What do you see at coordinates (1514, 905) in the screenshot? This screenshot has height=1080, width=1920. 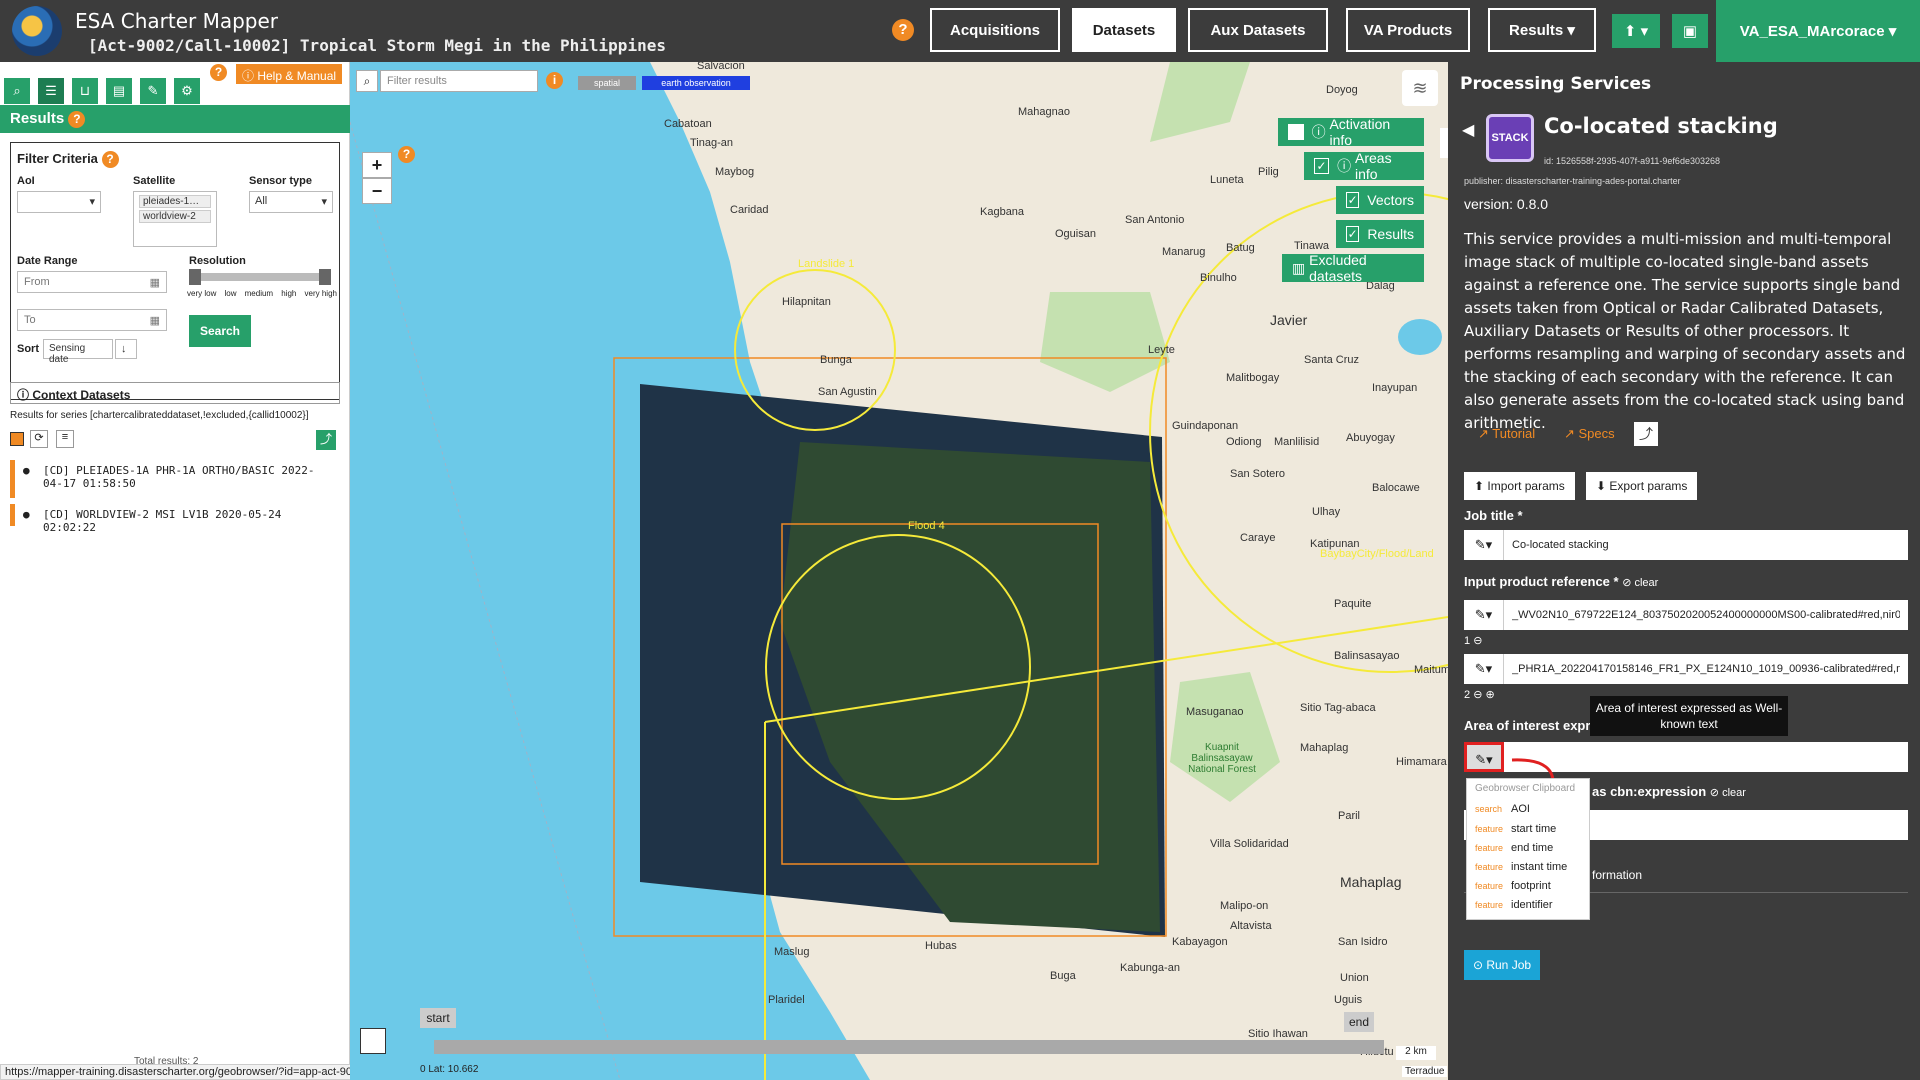 I see `dropdown-item: feature identifier` at bounding box center [1514, 905].